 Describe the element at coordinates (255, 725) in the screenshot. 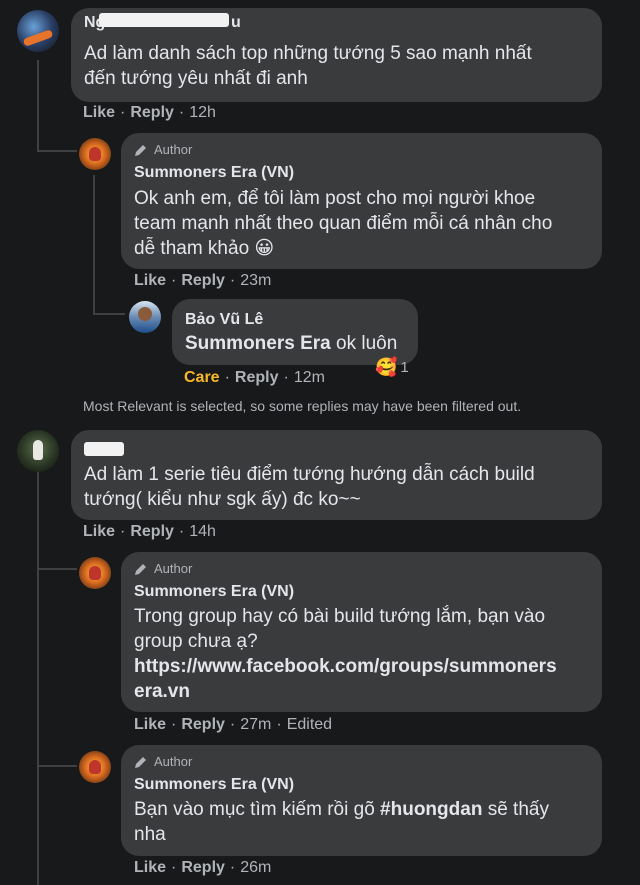

I see `timestamp: 27m` at that location.